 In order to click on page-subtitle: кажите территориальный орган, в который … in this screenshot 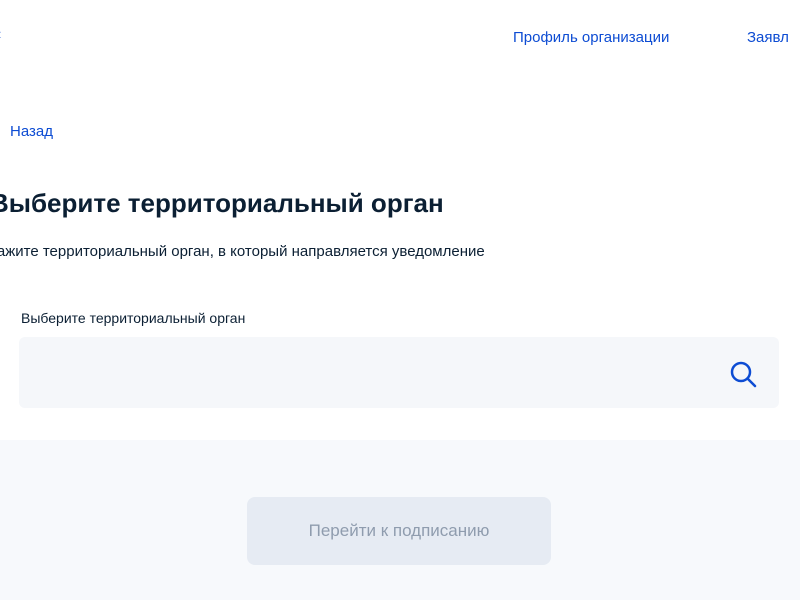, I will do `click(242, 251)`.